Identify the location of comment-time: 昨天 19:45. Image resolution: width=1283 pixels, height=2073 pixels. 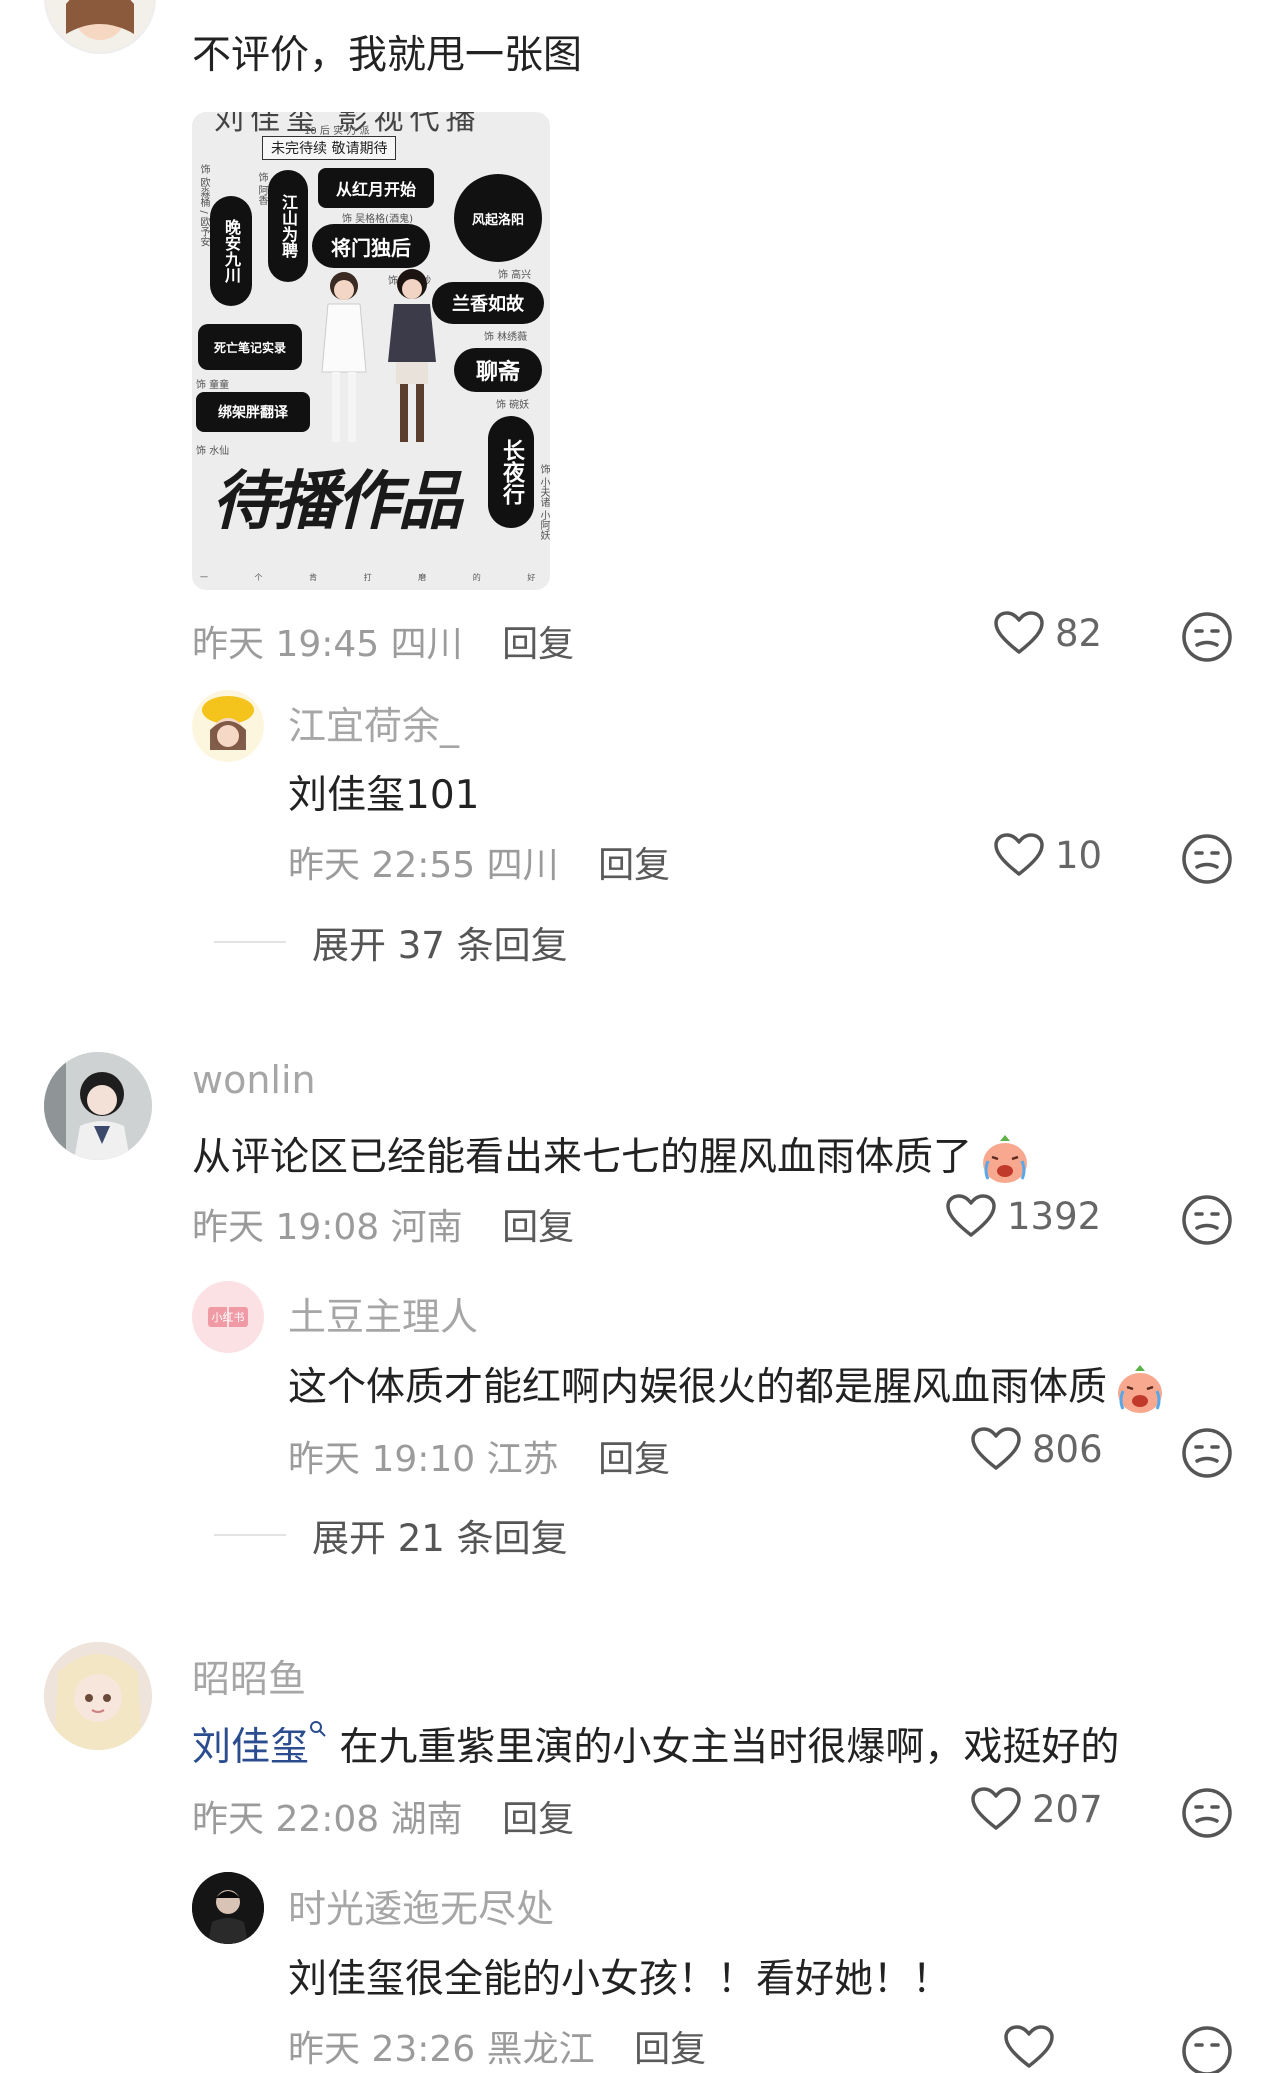
(286, 644).